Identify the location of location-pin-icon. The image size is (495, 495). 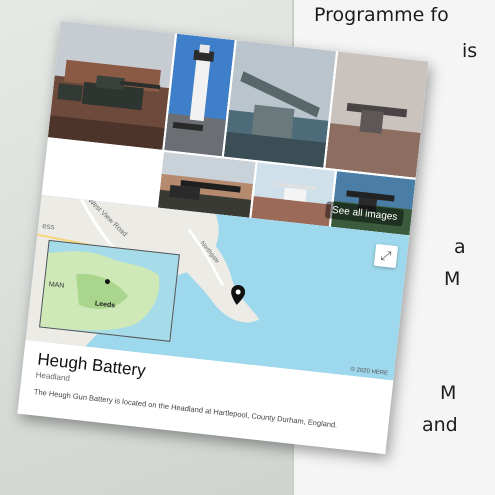
(238, 294).